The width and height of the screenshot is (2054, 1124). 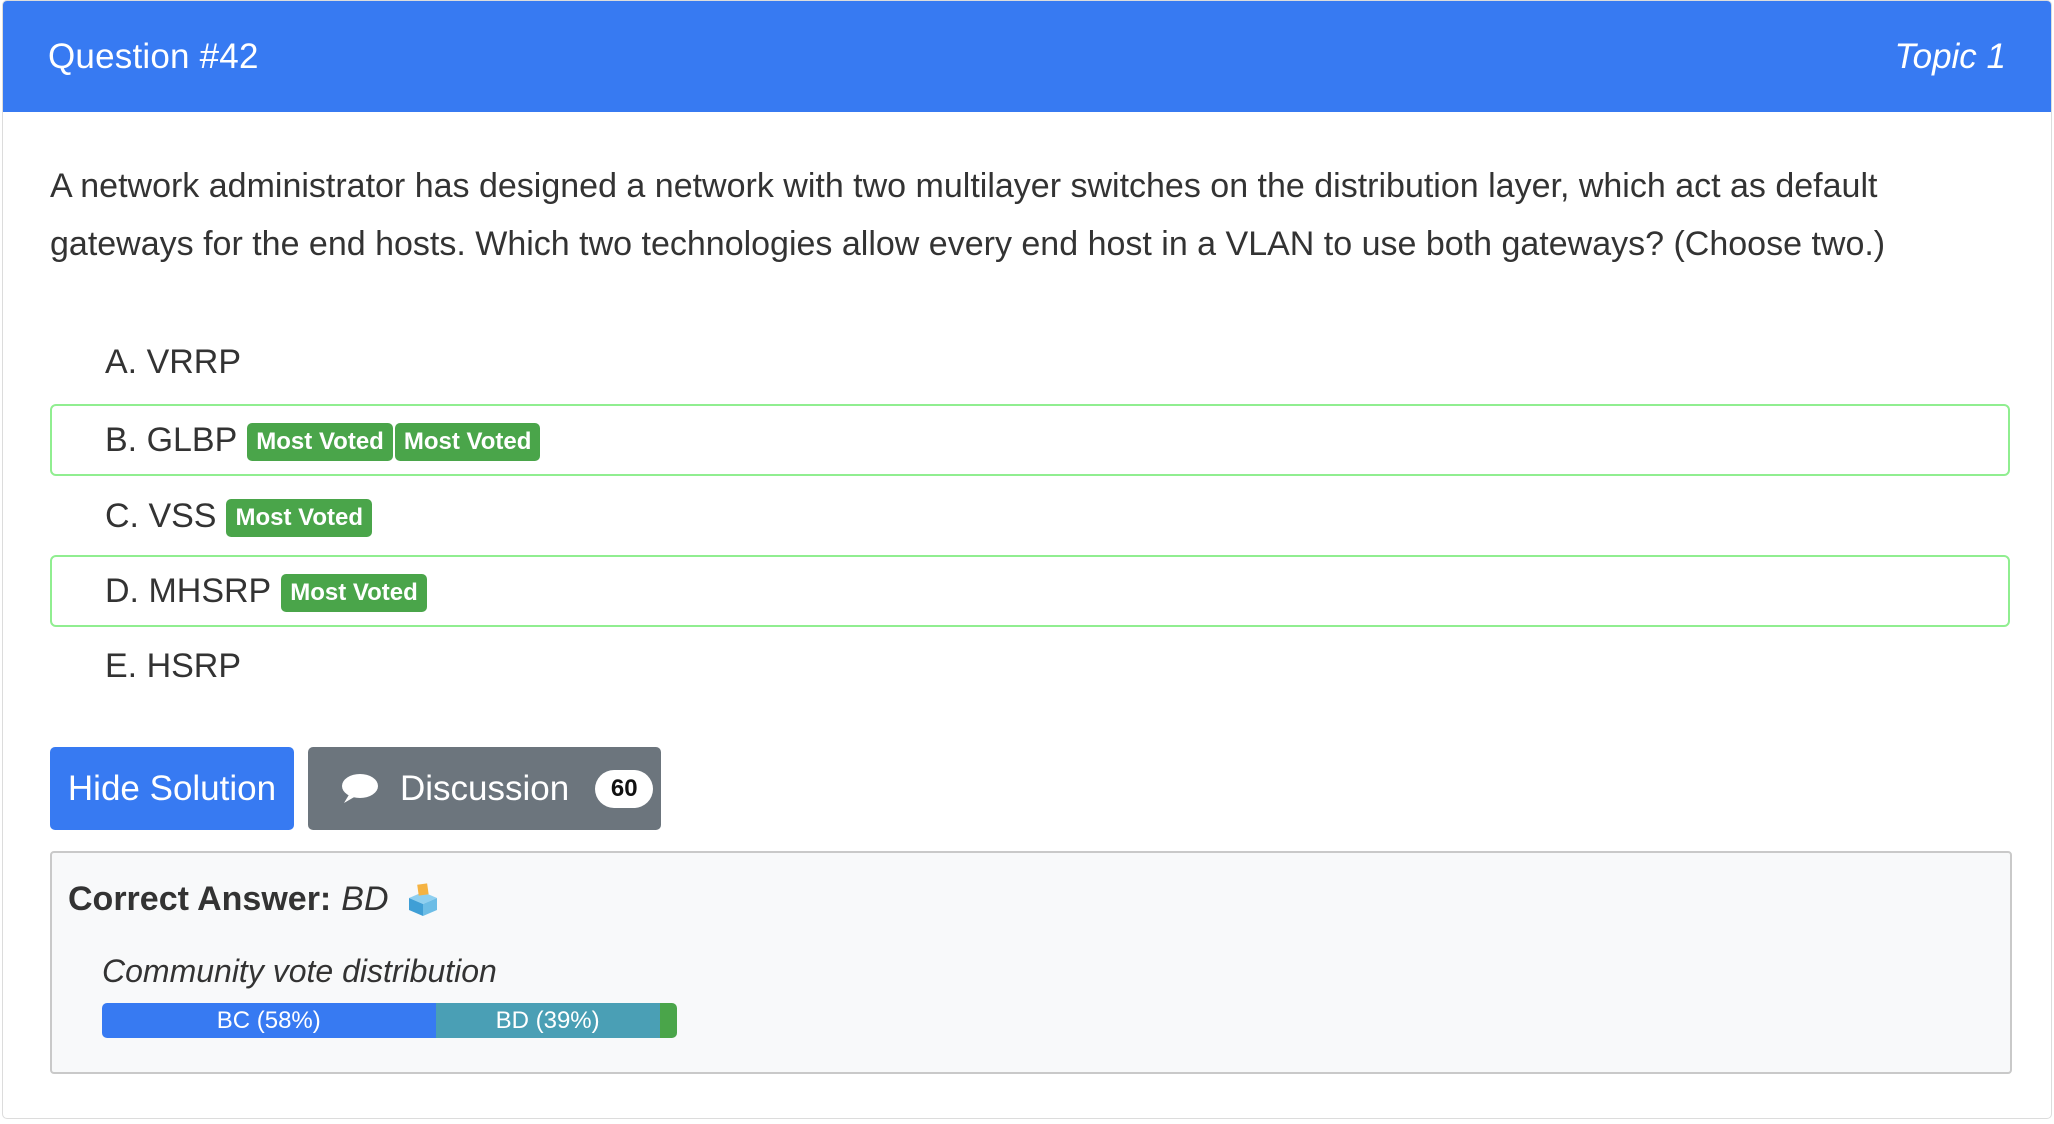 I want to click on discussion-label: Discussion, so click(x=485, y=788).